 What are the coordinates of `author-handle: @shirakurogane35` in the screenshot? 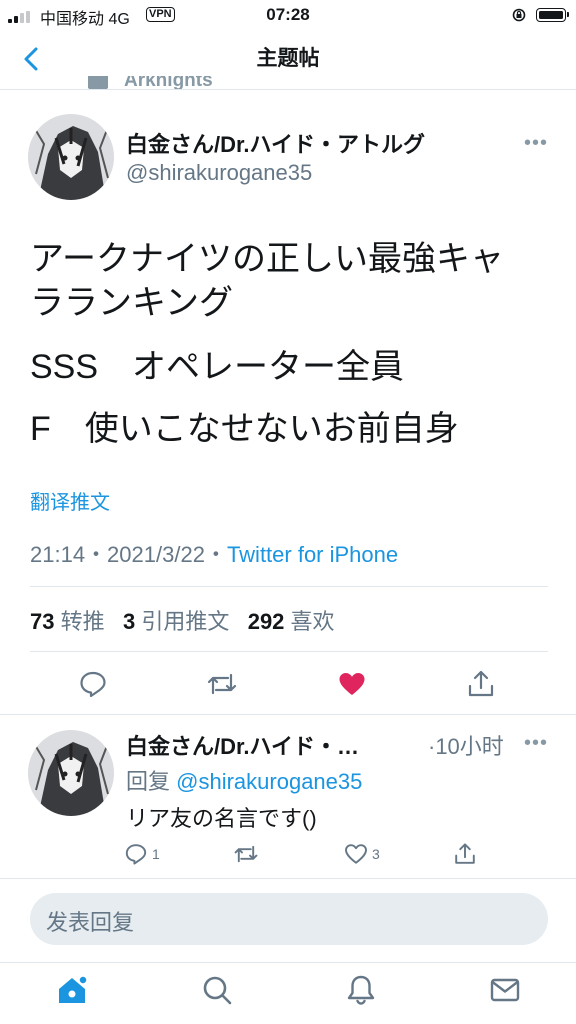 It's located at (219, 173).